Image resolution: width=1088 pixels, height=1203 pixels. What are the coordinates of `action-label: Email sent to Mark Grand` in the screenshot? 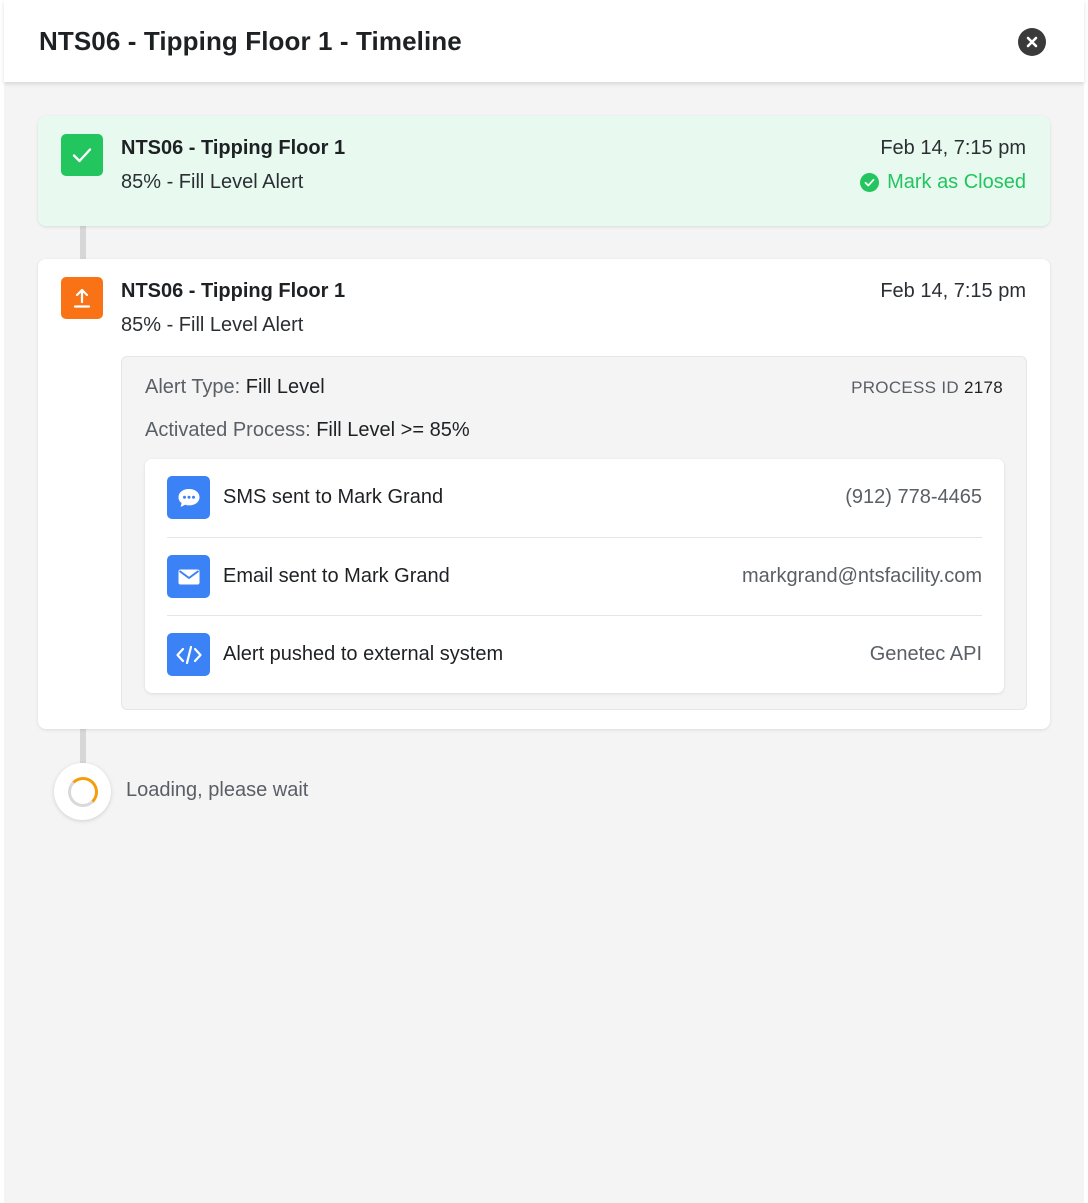 It's located at (336, 576).